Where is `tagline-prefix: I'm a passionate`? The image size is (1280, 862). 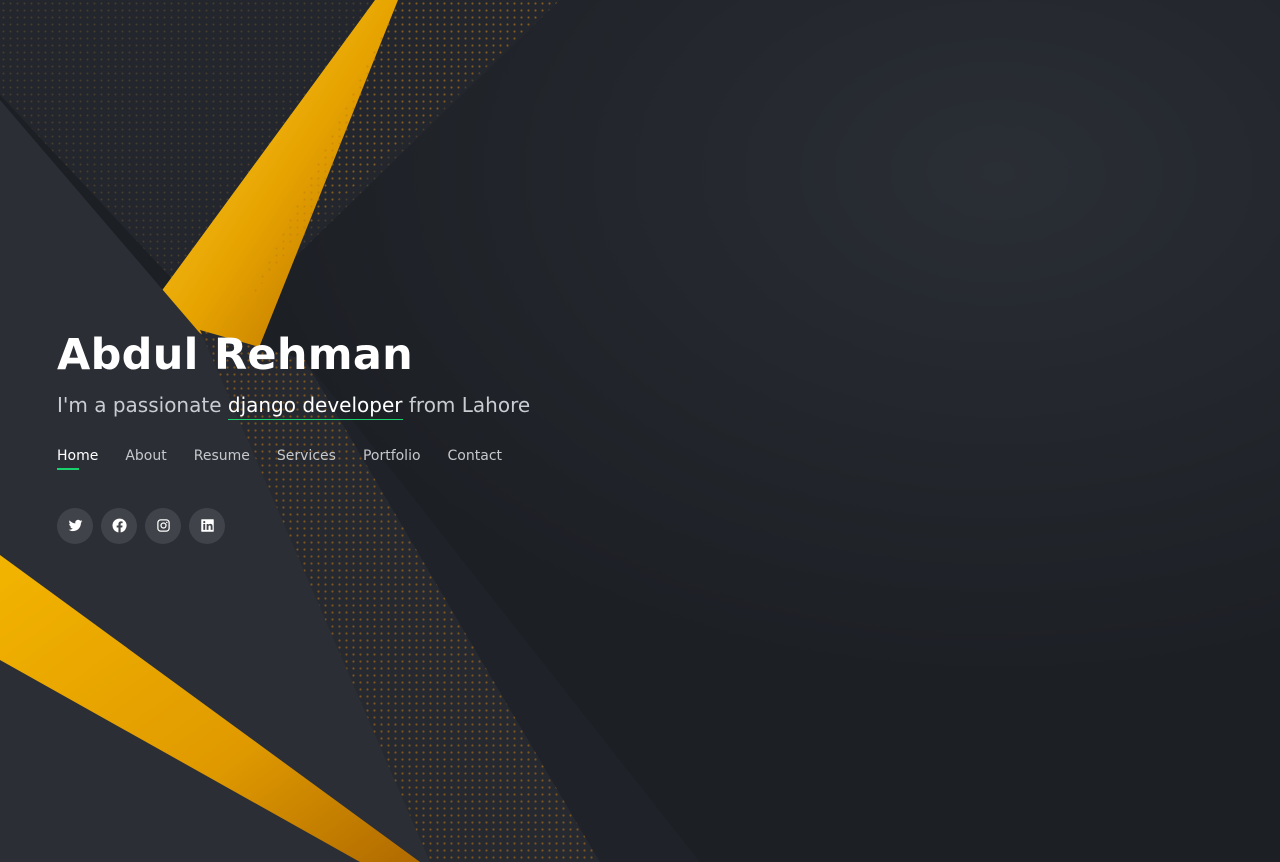 tagline-prefix: I'm a passionate is located at coordinates (142, 404).